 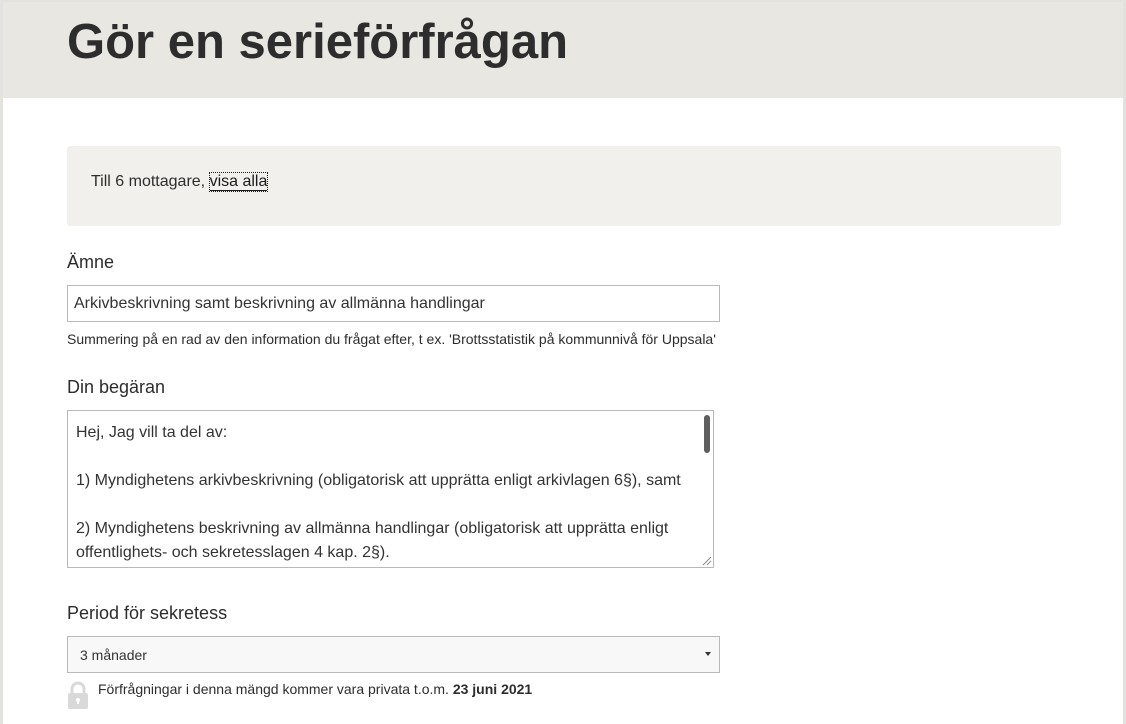 What do you see at coordinates (393, 654) in the screenshot?
I see `privacy-period-select: 3 månader` at bounding box center [393, 654].